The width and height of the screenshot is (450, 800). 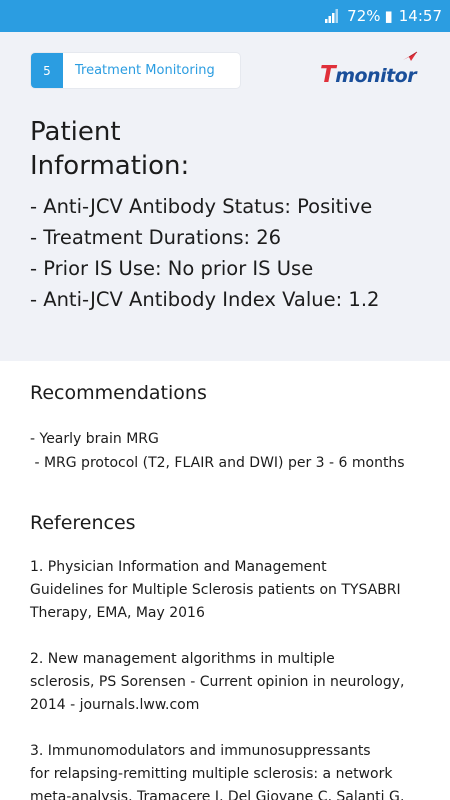 What do you see at coordinates (172, 268) in the screenshot?
I see `prior-is-use: - Prior IS Use: No prior IS Use` at bounding box center [172, 268].